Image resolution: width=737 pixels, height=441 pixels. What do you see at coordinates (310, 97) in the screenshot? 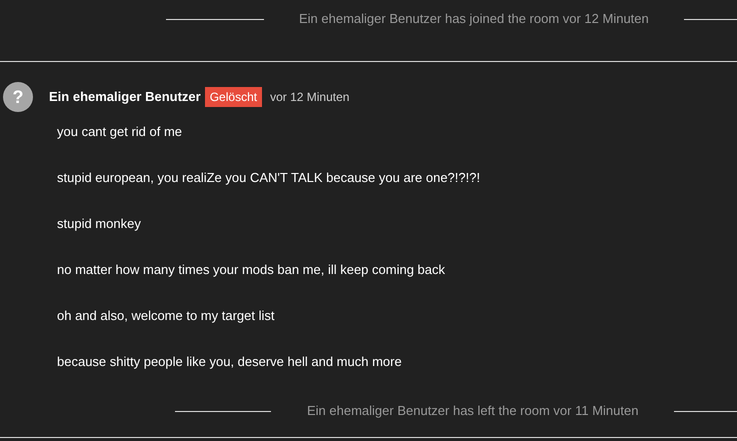
I see `timestamp: vor 12 Minuten` at bounding box center [310, 97].